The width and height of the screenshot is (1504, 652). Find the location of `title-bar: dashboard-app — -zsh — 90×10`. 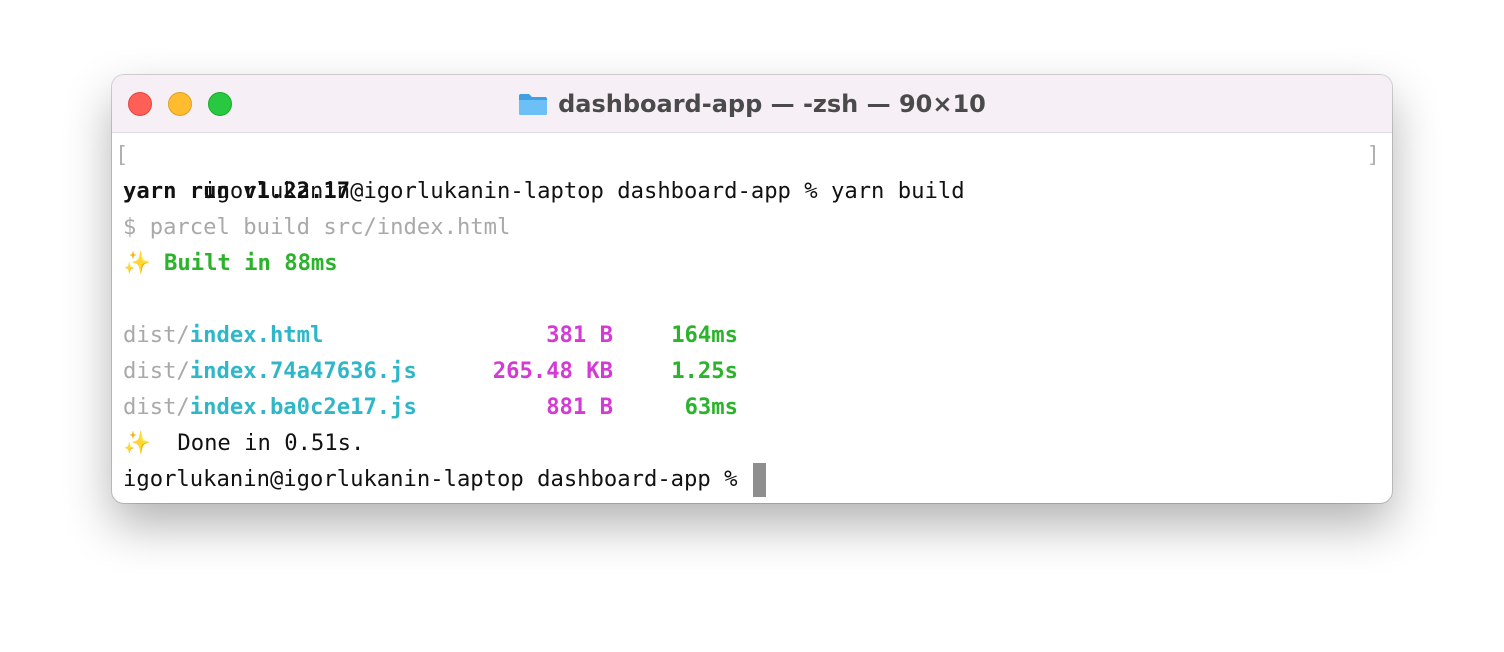

title-bar: dashboard-app — -zsh — 90×10 is located at coordinates (752, 104).